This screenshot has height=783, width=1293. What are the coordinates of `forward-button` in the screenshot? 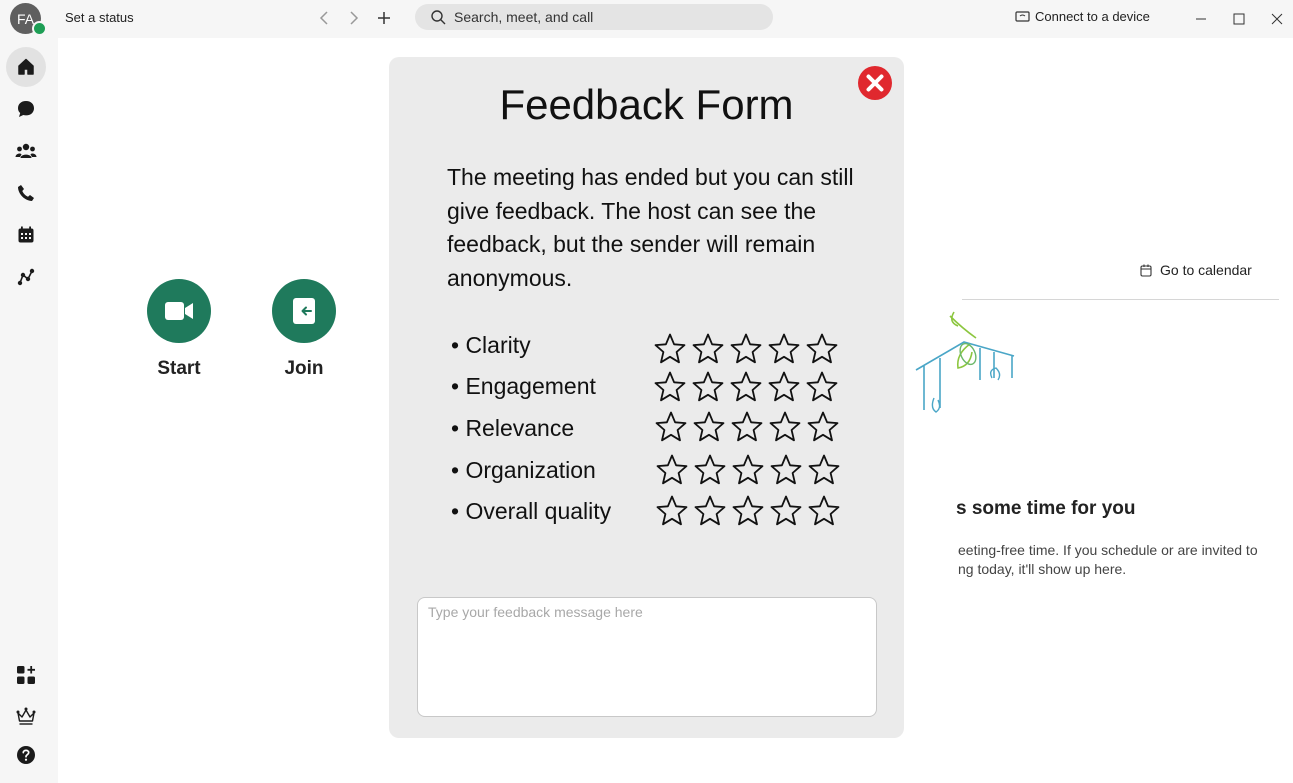 It's located at (354, 18).